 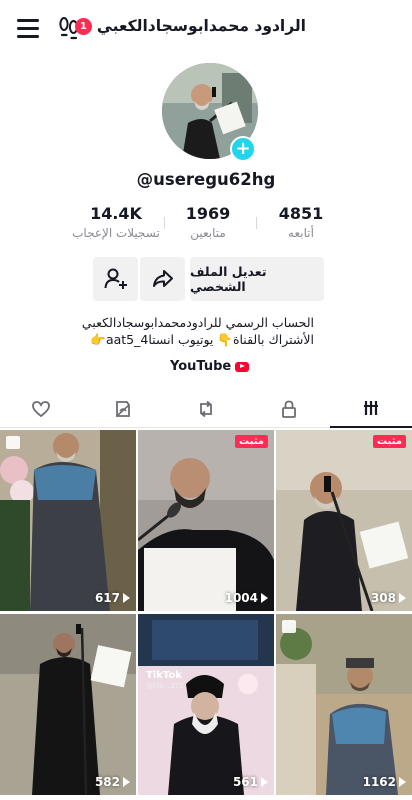 I want to click on account-switcher: 1 الرادود محمدابوسجادالكعبي, so click(x=190, y=26).